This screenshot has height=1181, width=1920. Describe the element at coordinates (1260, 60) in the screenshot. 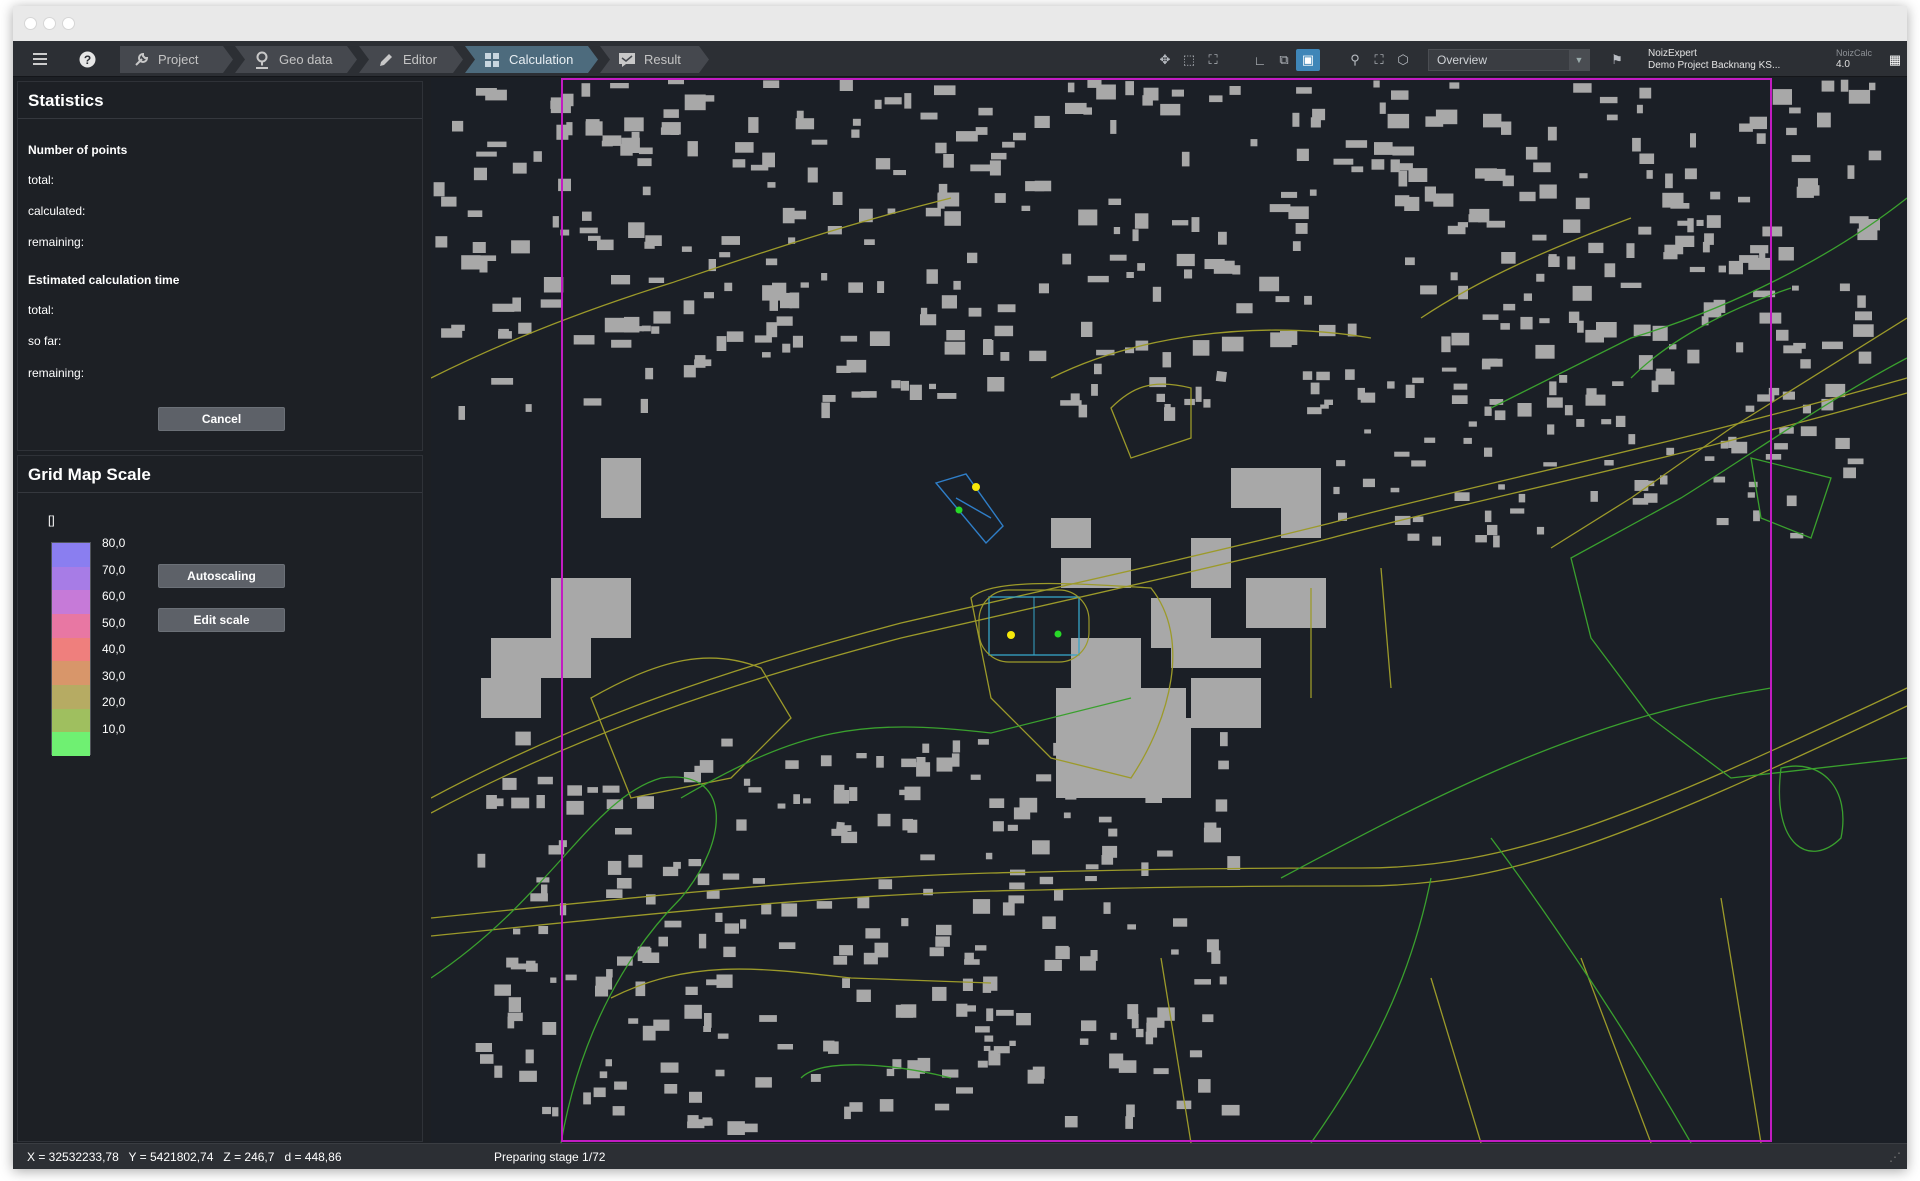

I see `axes-button: ∟` at that location.